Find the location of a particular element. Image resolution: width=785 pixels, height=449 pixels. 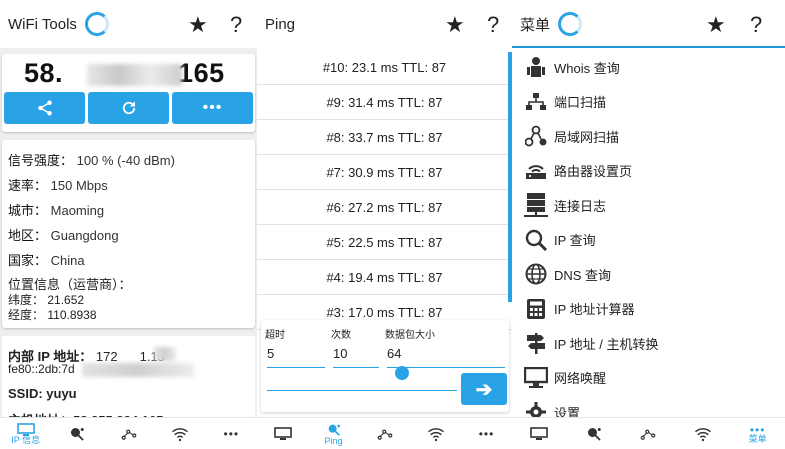

menu-item-connection-log: 连接日志 is located at coordinates (648, 205).